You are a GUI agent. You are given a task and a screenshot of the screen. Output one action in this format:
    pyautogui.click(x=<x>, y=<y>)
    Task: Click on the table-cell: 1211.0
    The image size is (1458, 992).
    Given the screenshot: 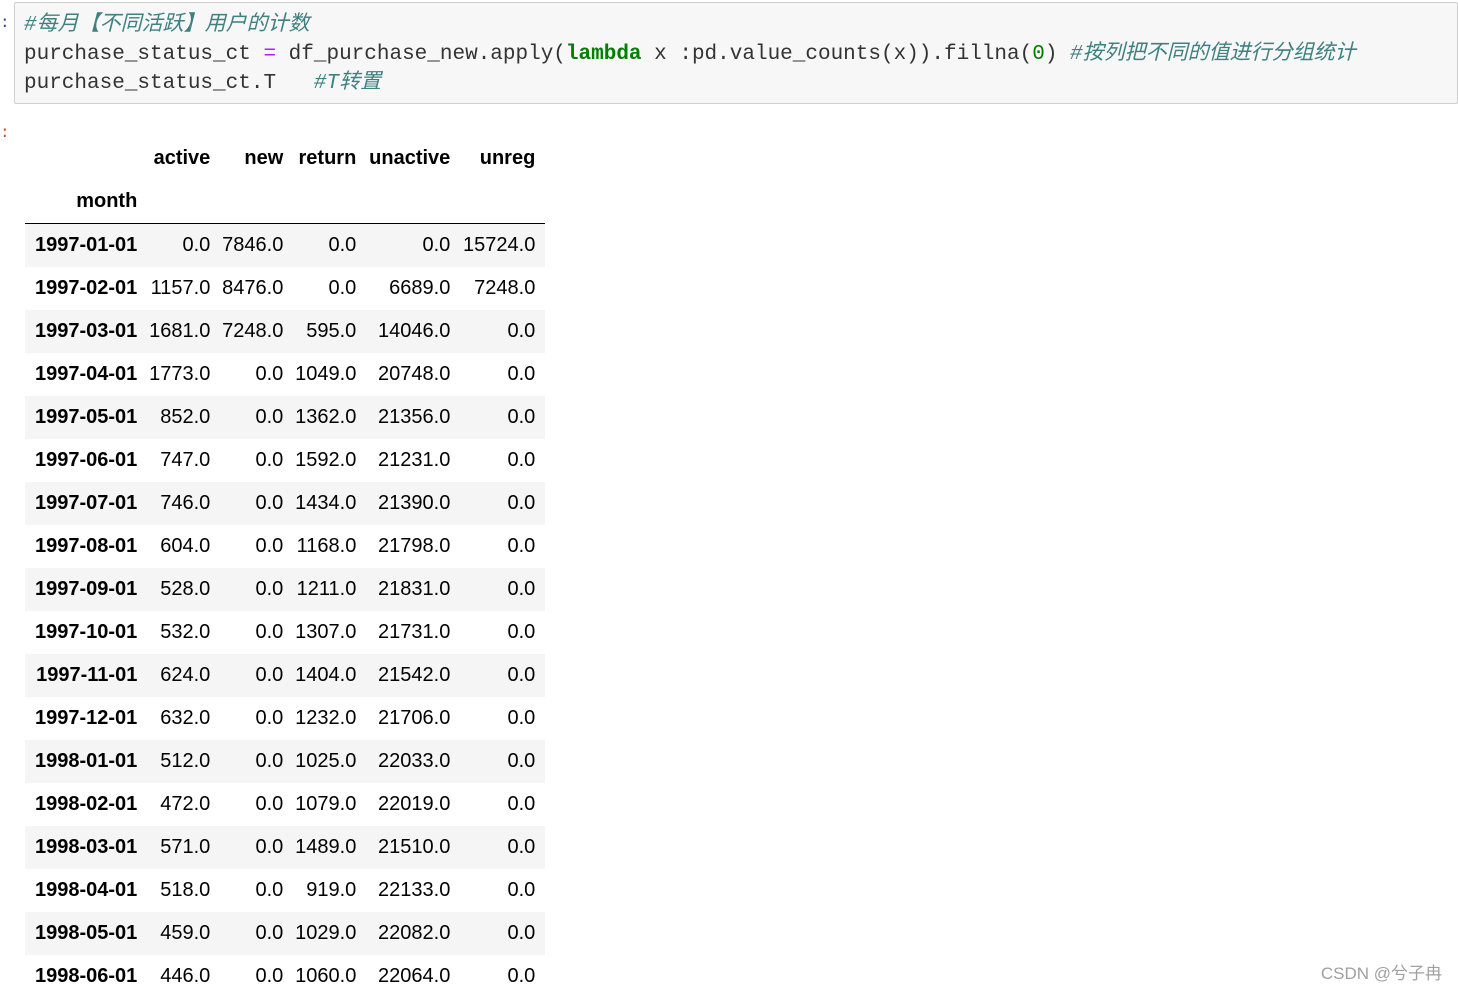 What is the action you would take?
    pyautogui.click(x=326, y=589)
    